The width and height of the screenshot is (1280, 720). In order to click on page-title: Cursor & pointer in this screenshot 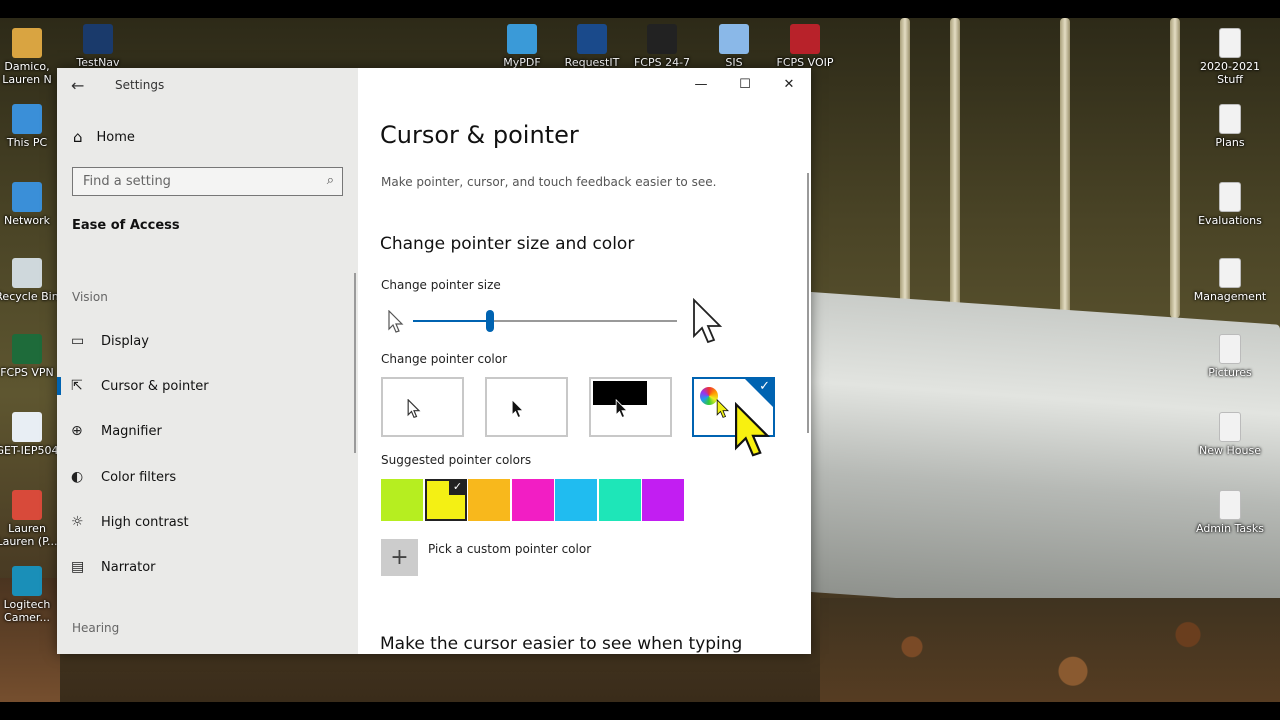, I will do `click(479, 135)`.